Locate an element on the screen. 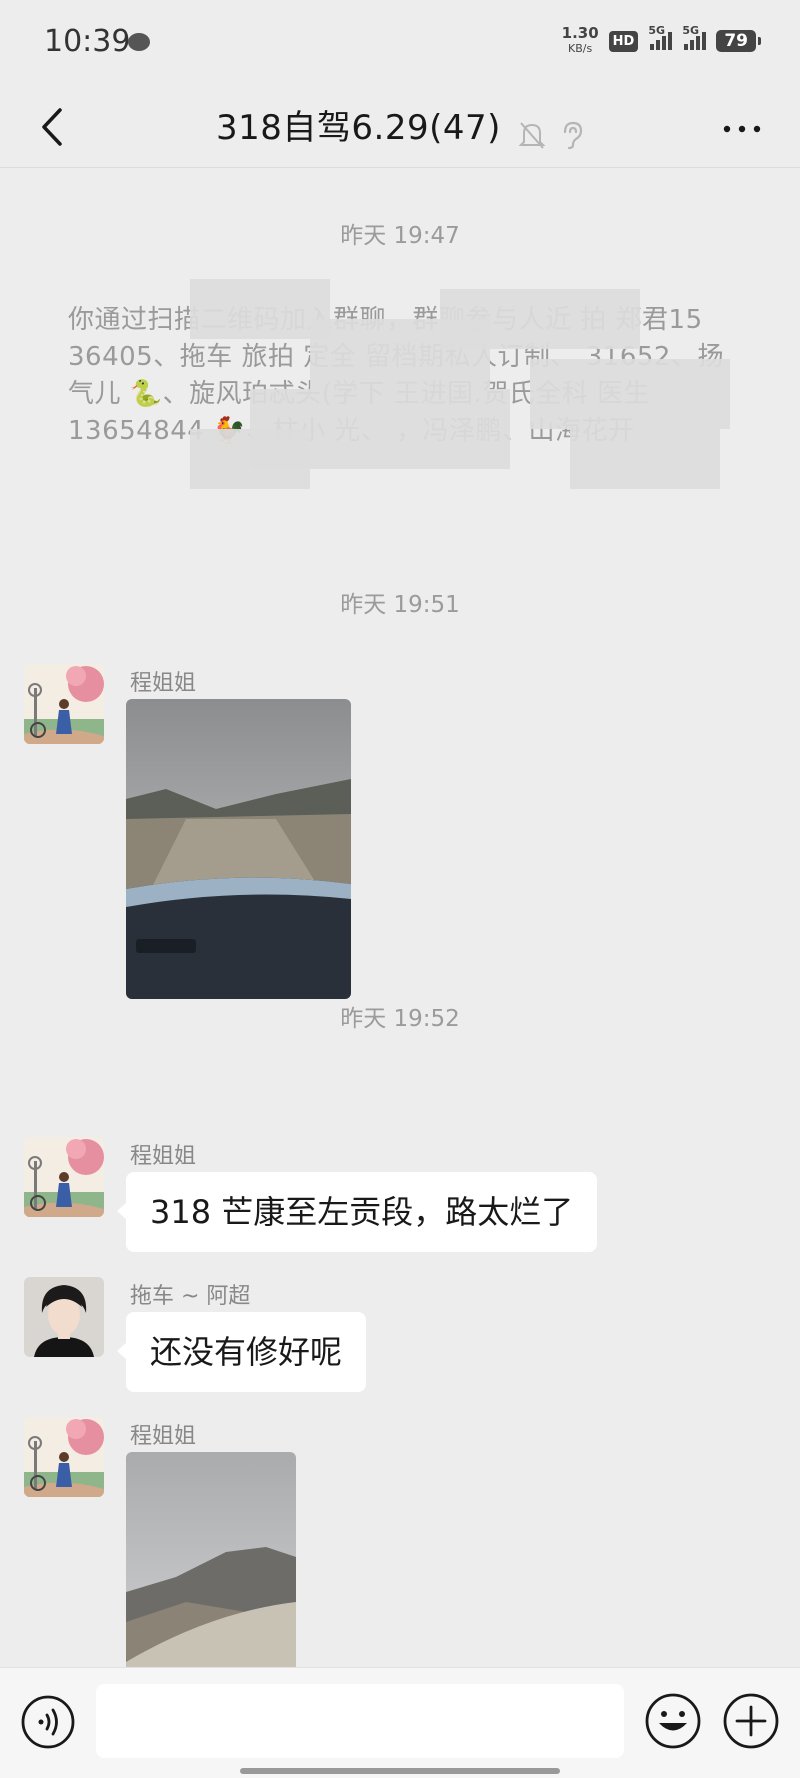 Image resolution: width=800 pixels, height=1778 pixels. title-status-icons is located at coordinates (551, 135).